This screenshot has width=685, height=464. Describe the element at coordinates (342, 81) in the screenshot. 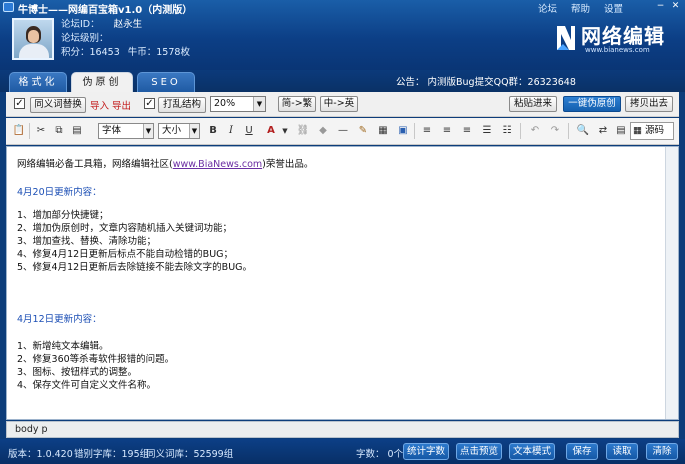

I see `tabs-bar: 格式化 伪原创 SEO 公告： 内测版Bug提交QQ群：26323648` at that location.